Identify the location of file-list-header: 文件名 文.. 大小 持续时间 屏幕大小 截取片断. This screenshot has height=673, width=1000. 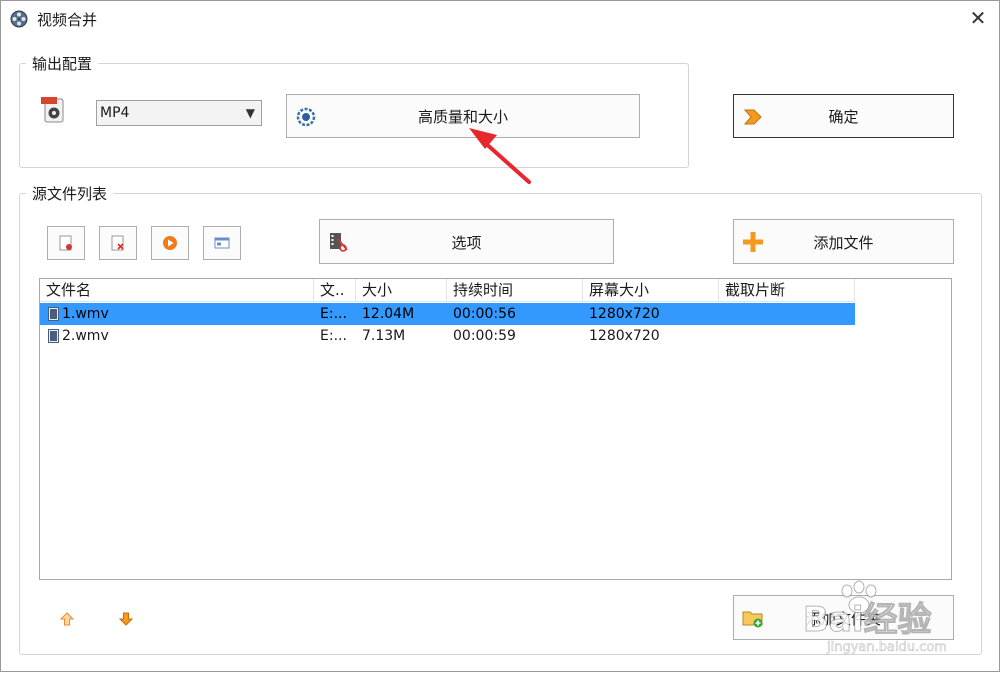
(447, 290).